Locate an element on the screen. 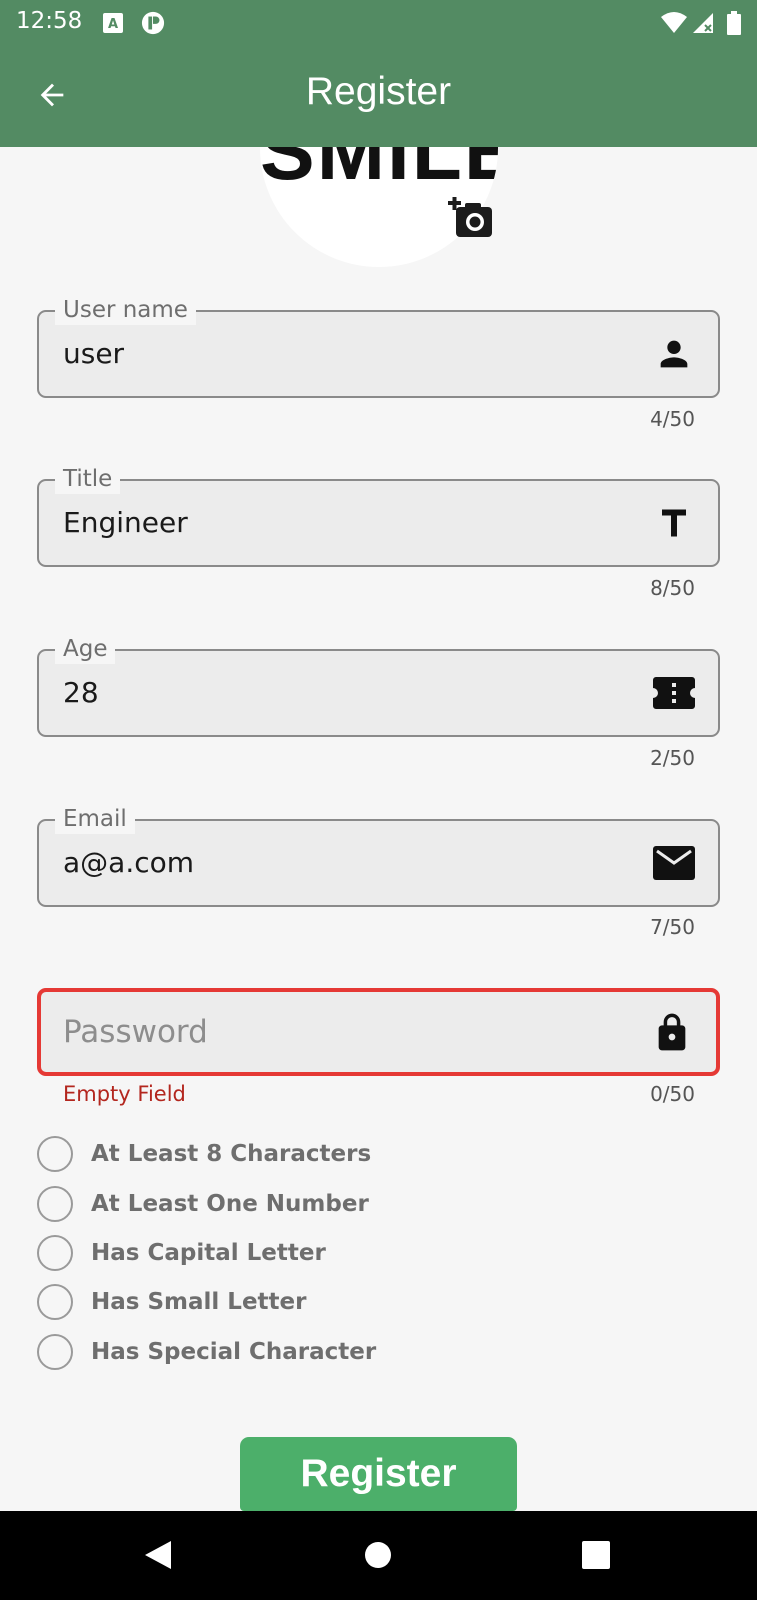 Image resolution: width=757 pixels, height=1600 pixels. age-value: 28 is located at coordinates (81, 693).